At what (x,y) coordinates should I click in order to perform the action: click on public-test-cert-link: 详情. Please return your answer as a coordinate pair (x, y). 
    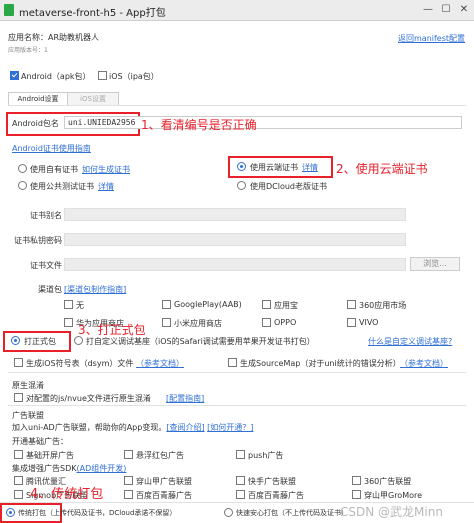
    Looking at the image, I should click on (106, 186).